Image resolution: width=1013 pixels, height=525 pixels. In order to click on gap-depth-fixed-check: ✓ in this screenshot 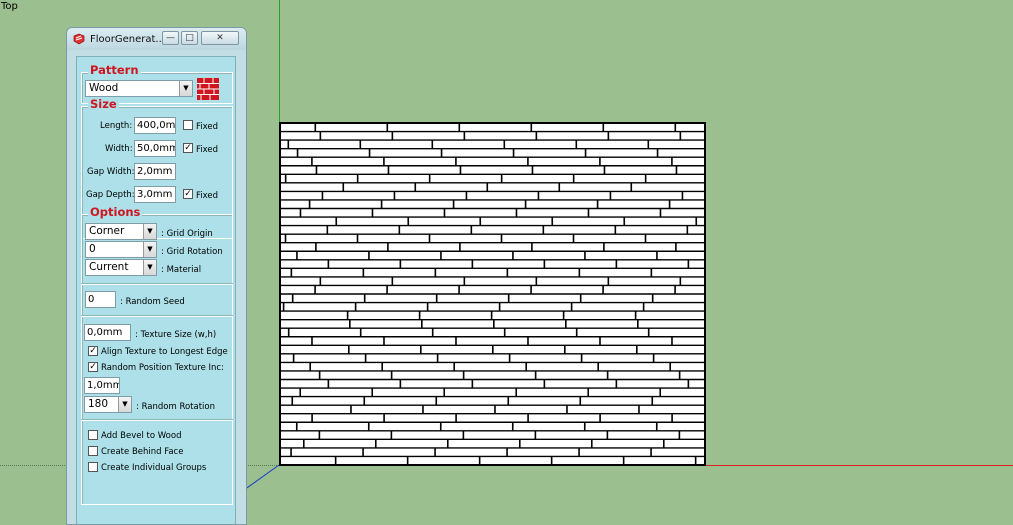, I will do `click(188, 194)`.